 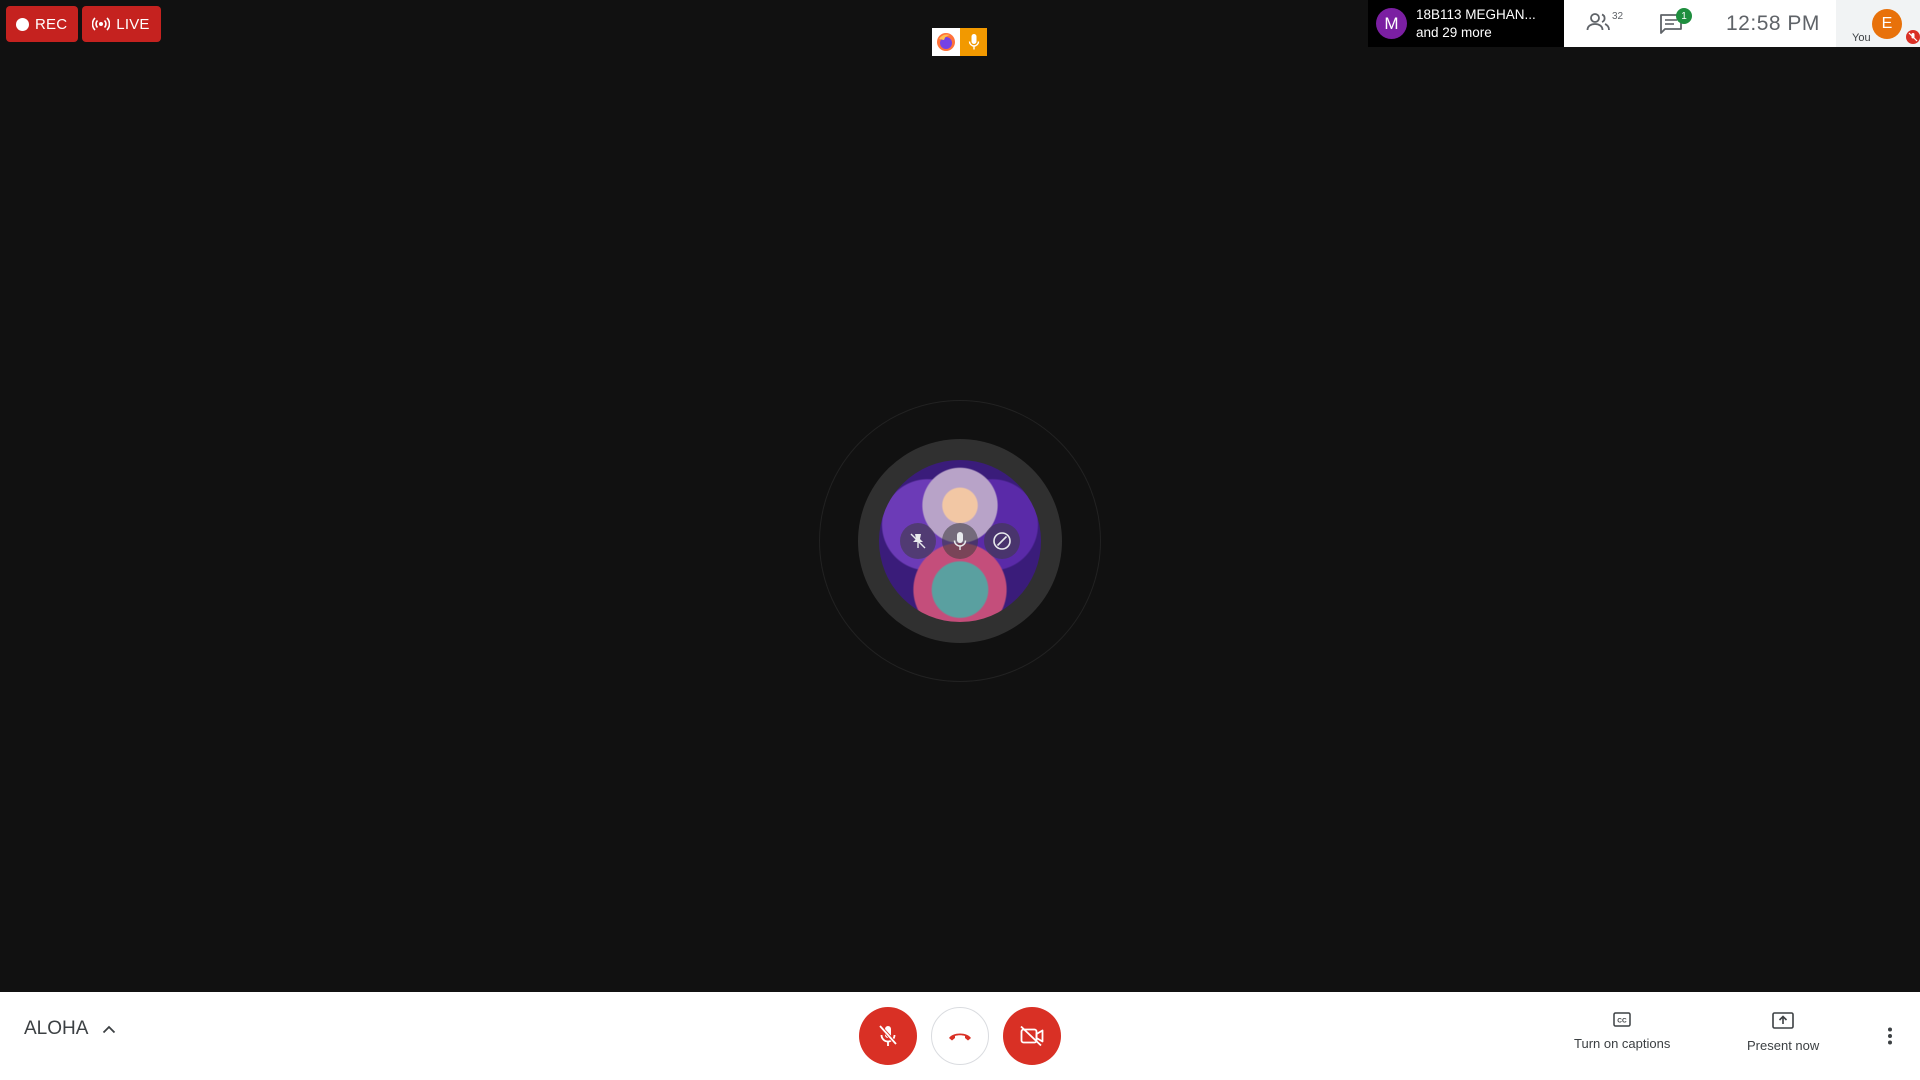 I want to click on broadcast-icon, so click(x=101, y=24).